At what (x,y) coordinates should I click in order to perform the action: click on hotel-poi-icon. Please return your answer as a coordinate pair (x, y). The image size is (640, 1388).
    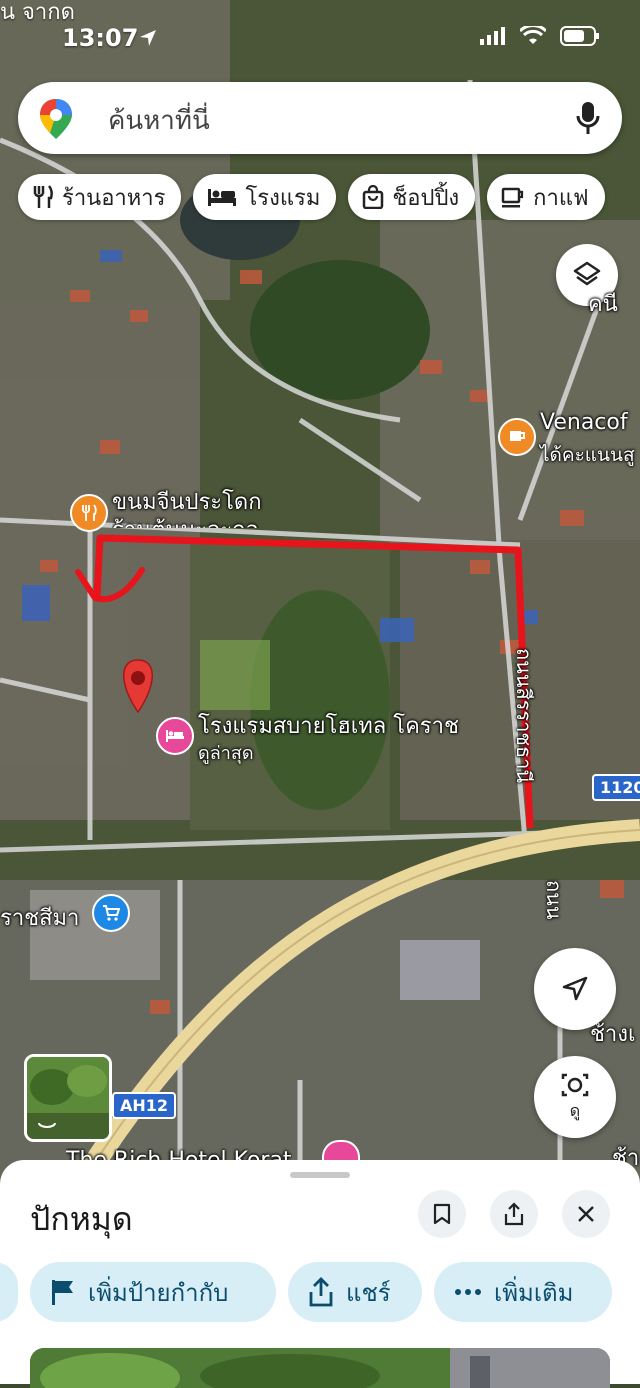
    Looking at the image, I should click on (175, 736).